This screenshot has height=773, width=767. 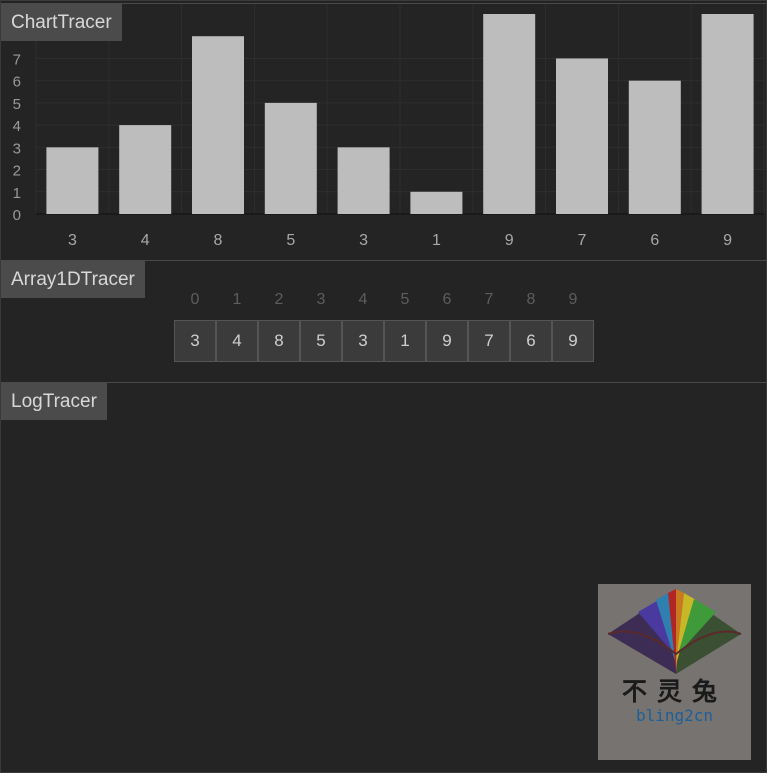 I want to click on array-index-label: 5, so click(x=405, y=299).